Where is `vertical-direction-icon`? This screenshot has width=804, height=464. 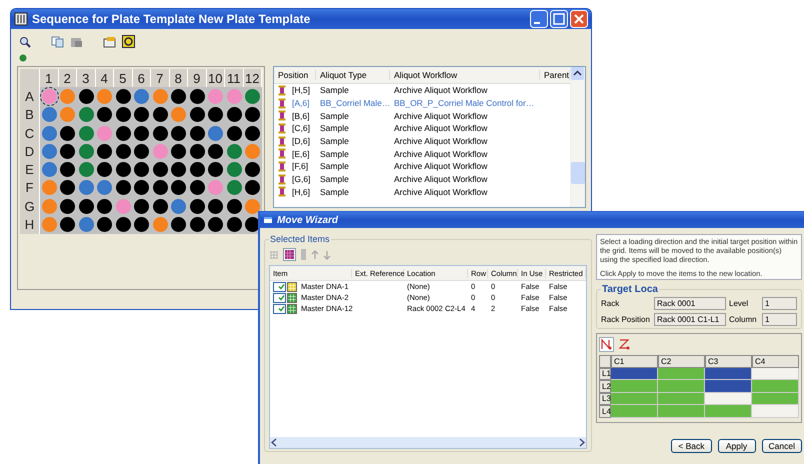
vertical-direction-icon is located at coordinates (606, 344).